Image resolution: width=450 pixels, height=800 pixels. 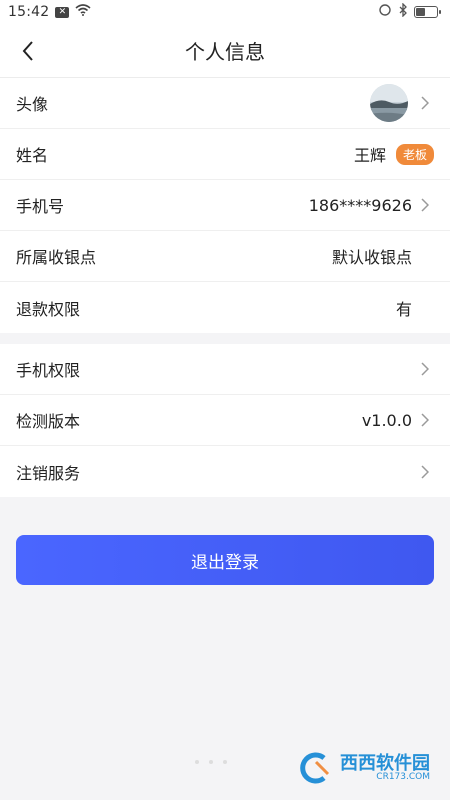 What do you see at coordinates (385, 763) in the screenshot?
I see `watermark-text: 西西软件园` at bounding box center [385, 763].